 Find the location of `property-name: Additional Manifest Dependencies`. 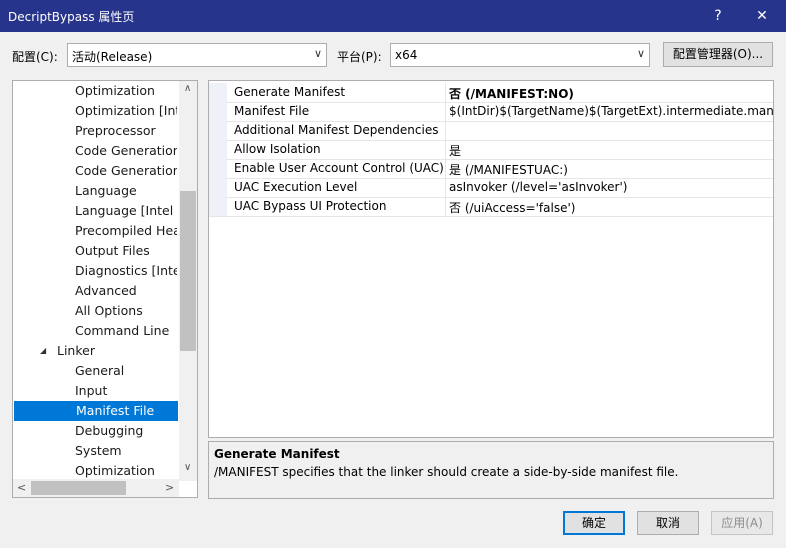

property-name: Additional Manifest Dependencies is located at coordinates (336, 130).